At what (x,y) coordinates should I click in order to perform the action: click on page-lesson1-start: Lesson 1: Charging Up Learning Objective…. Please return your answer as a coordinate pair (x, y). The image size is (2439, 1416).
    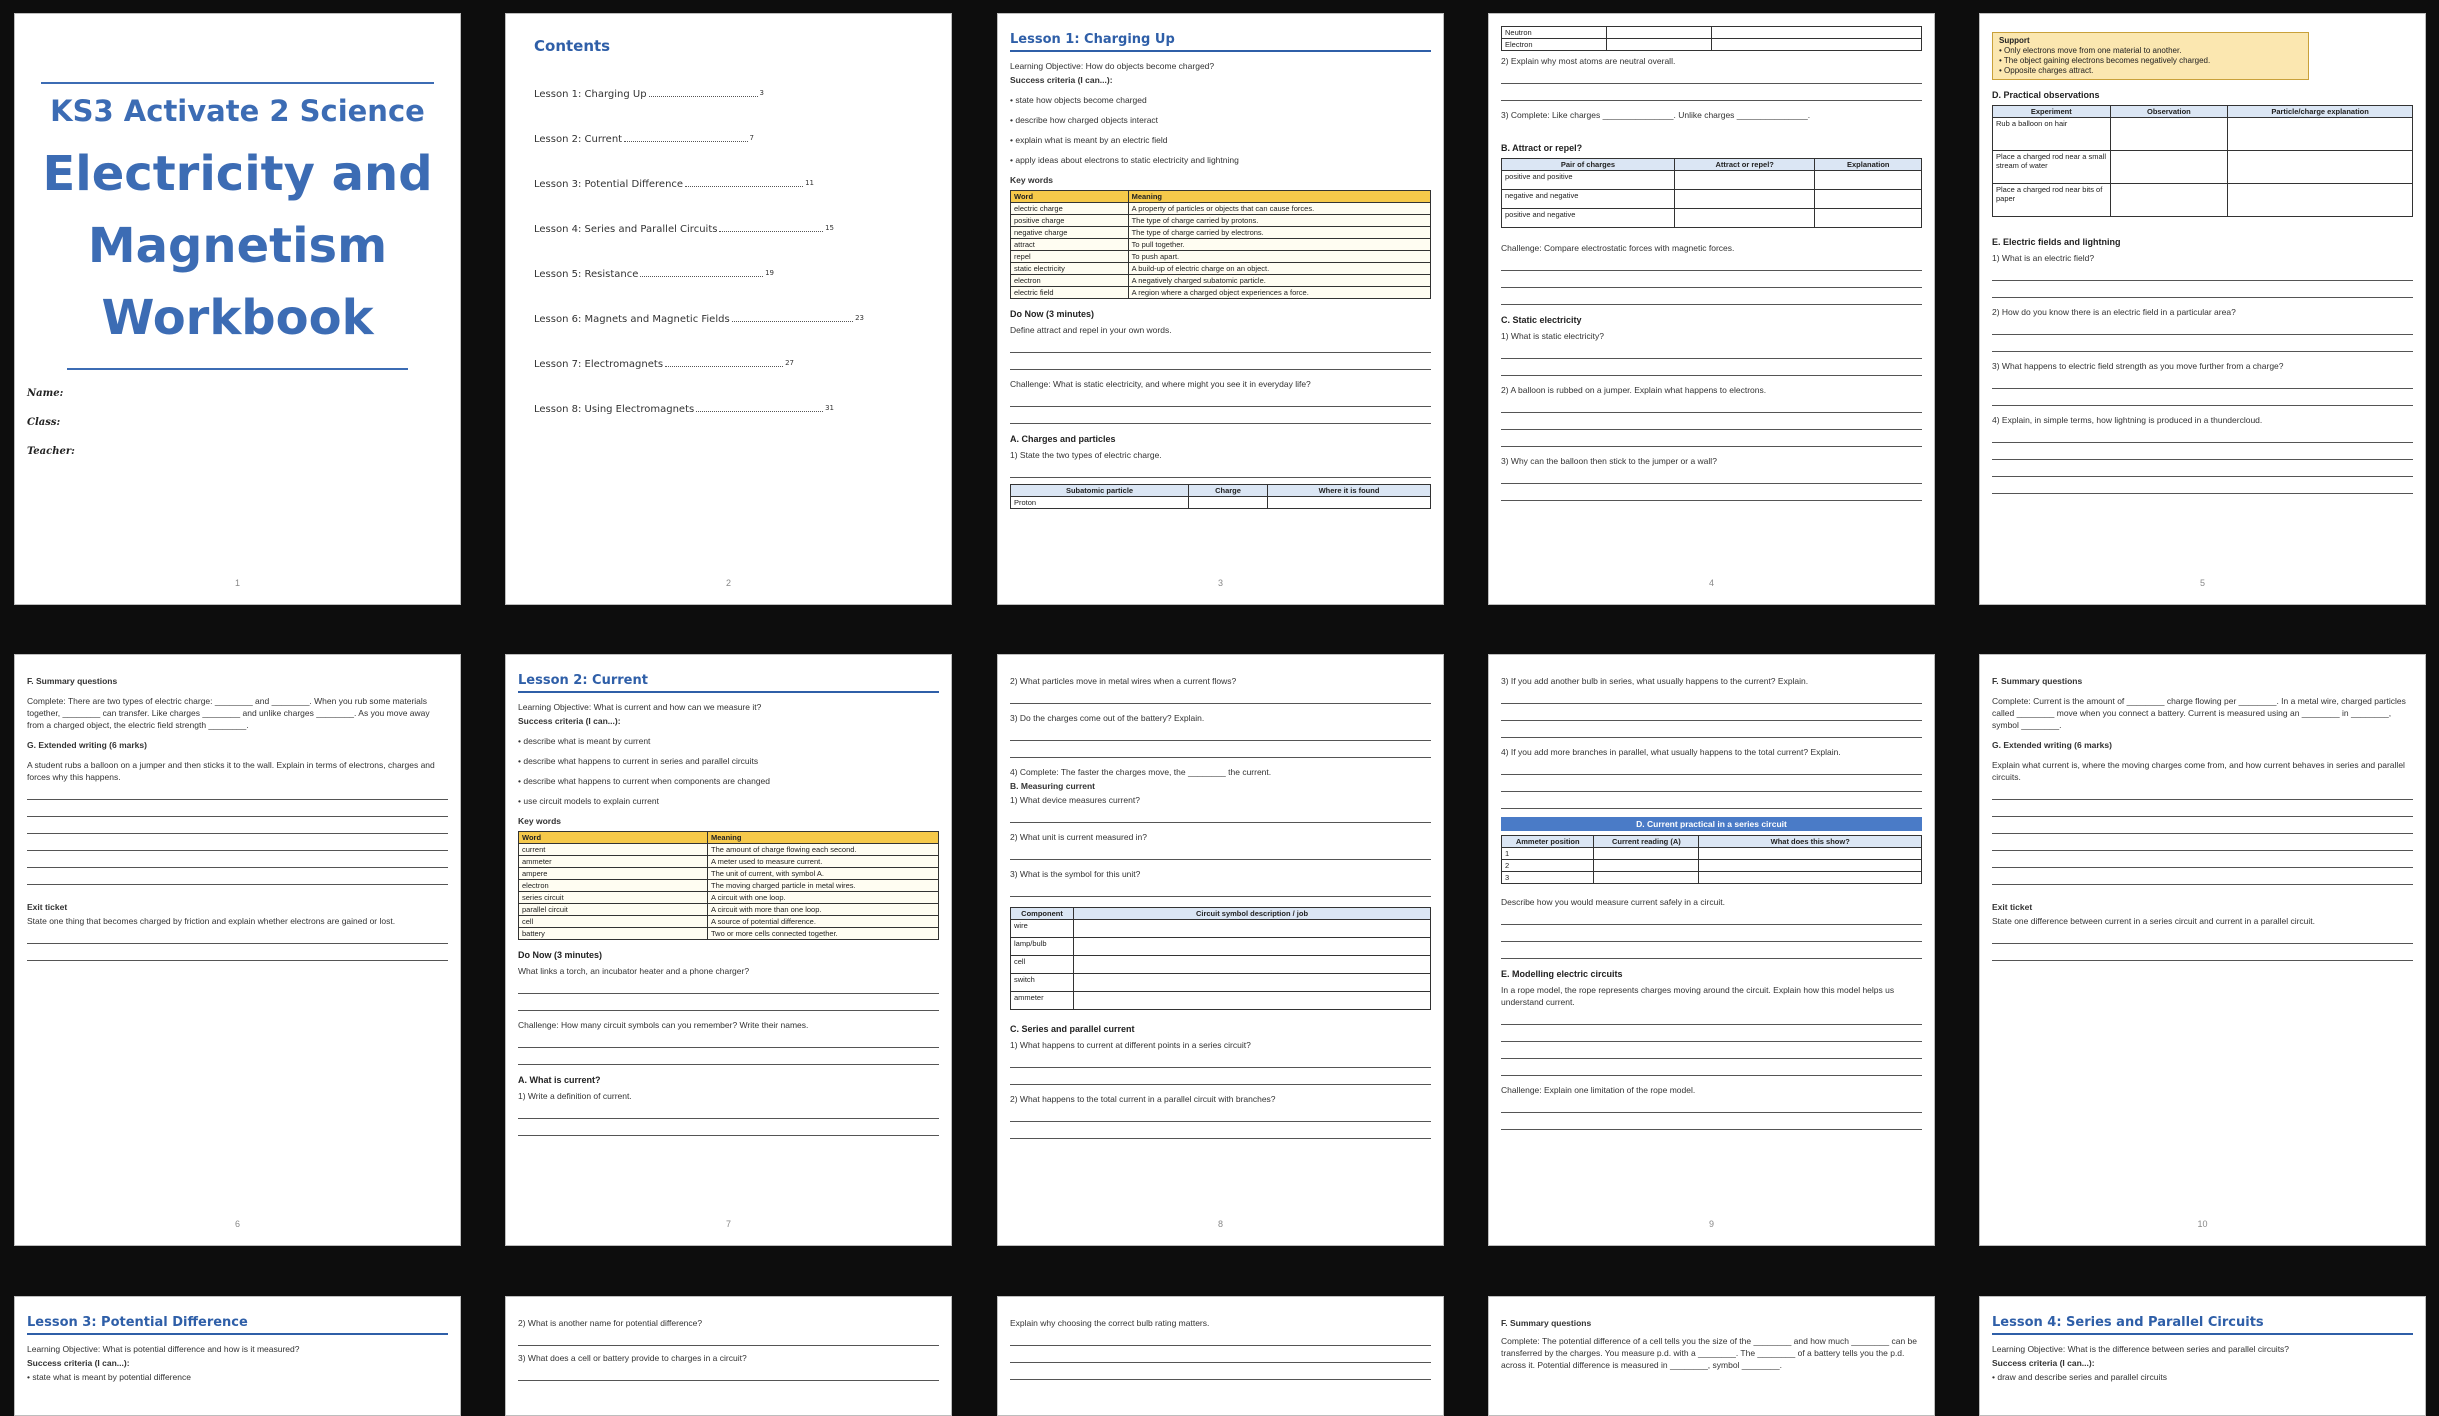
    Looking at the image, I should click on (1220, 309).